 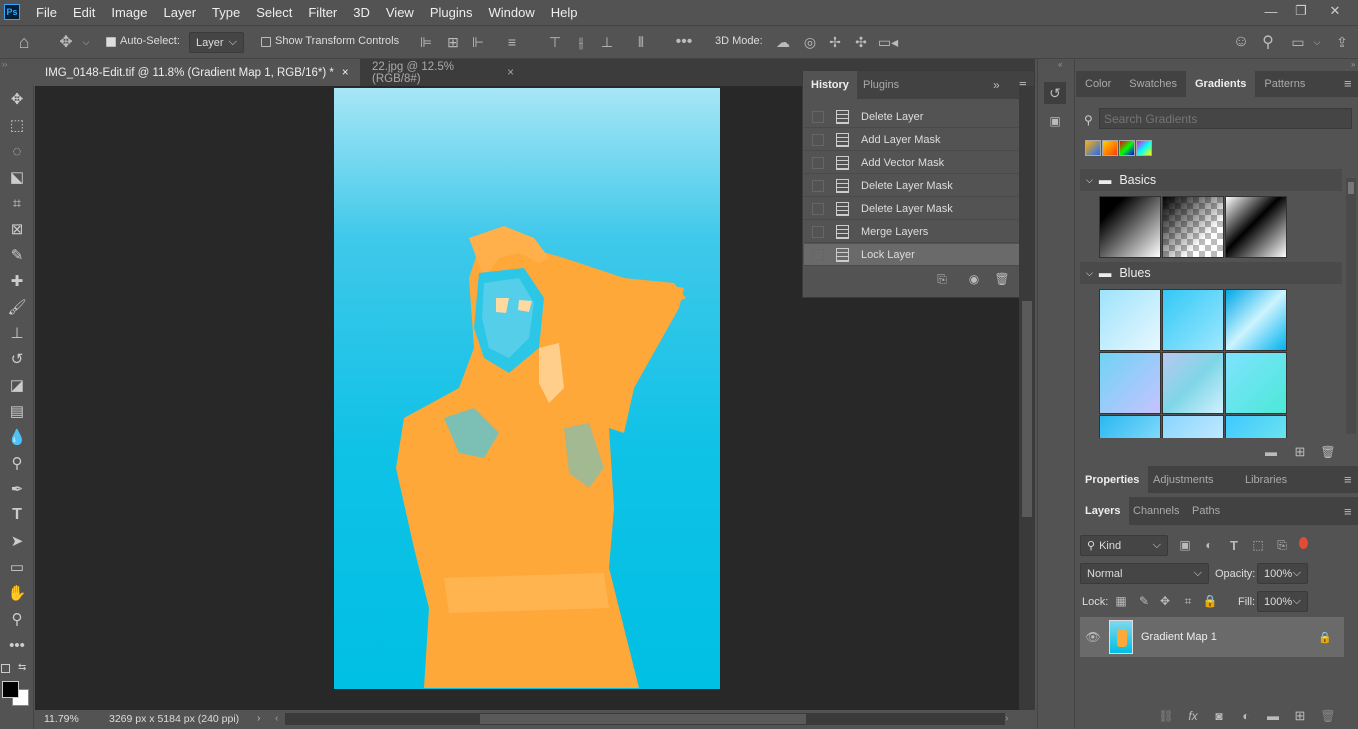 I want to click on new-gradient-icon: ⊞, so click(x=1300, y=452).